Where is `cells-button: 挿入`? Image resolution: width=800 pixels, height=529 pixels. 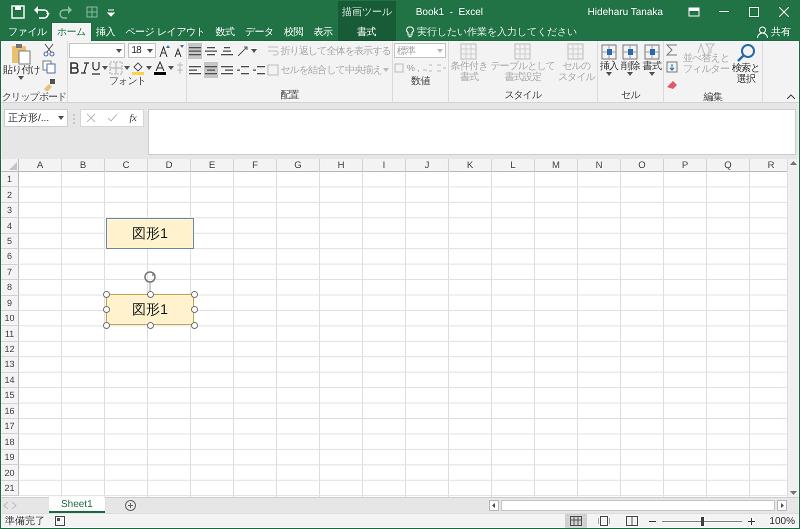 cells-button: 挿入 is located at coordinates (609, 66).